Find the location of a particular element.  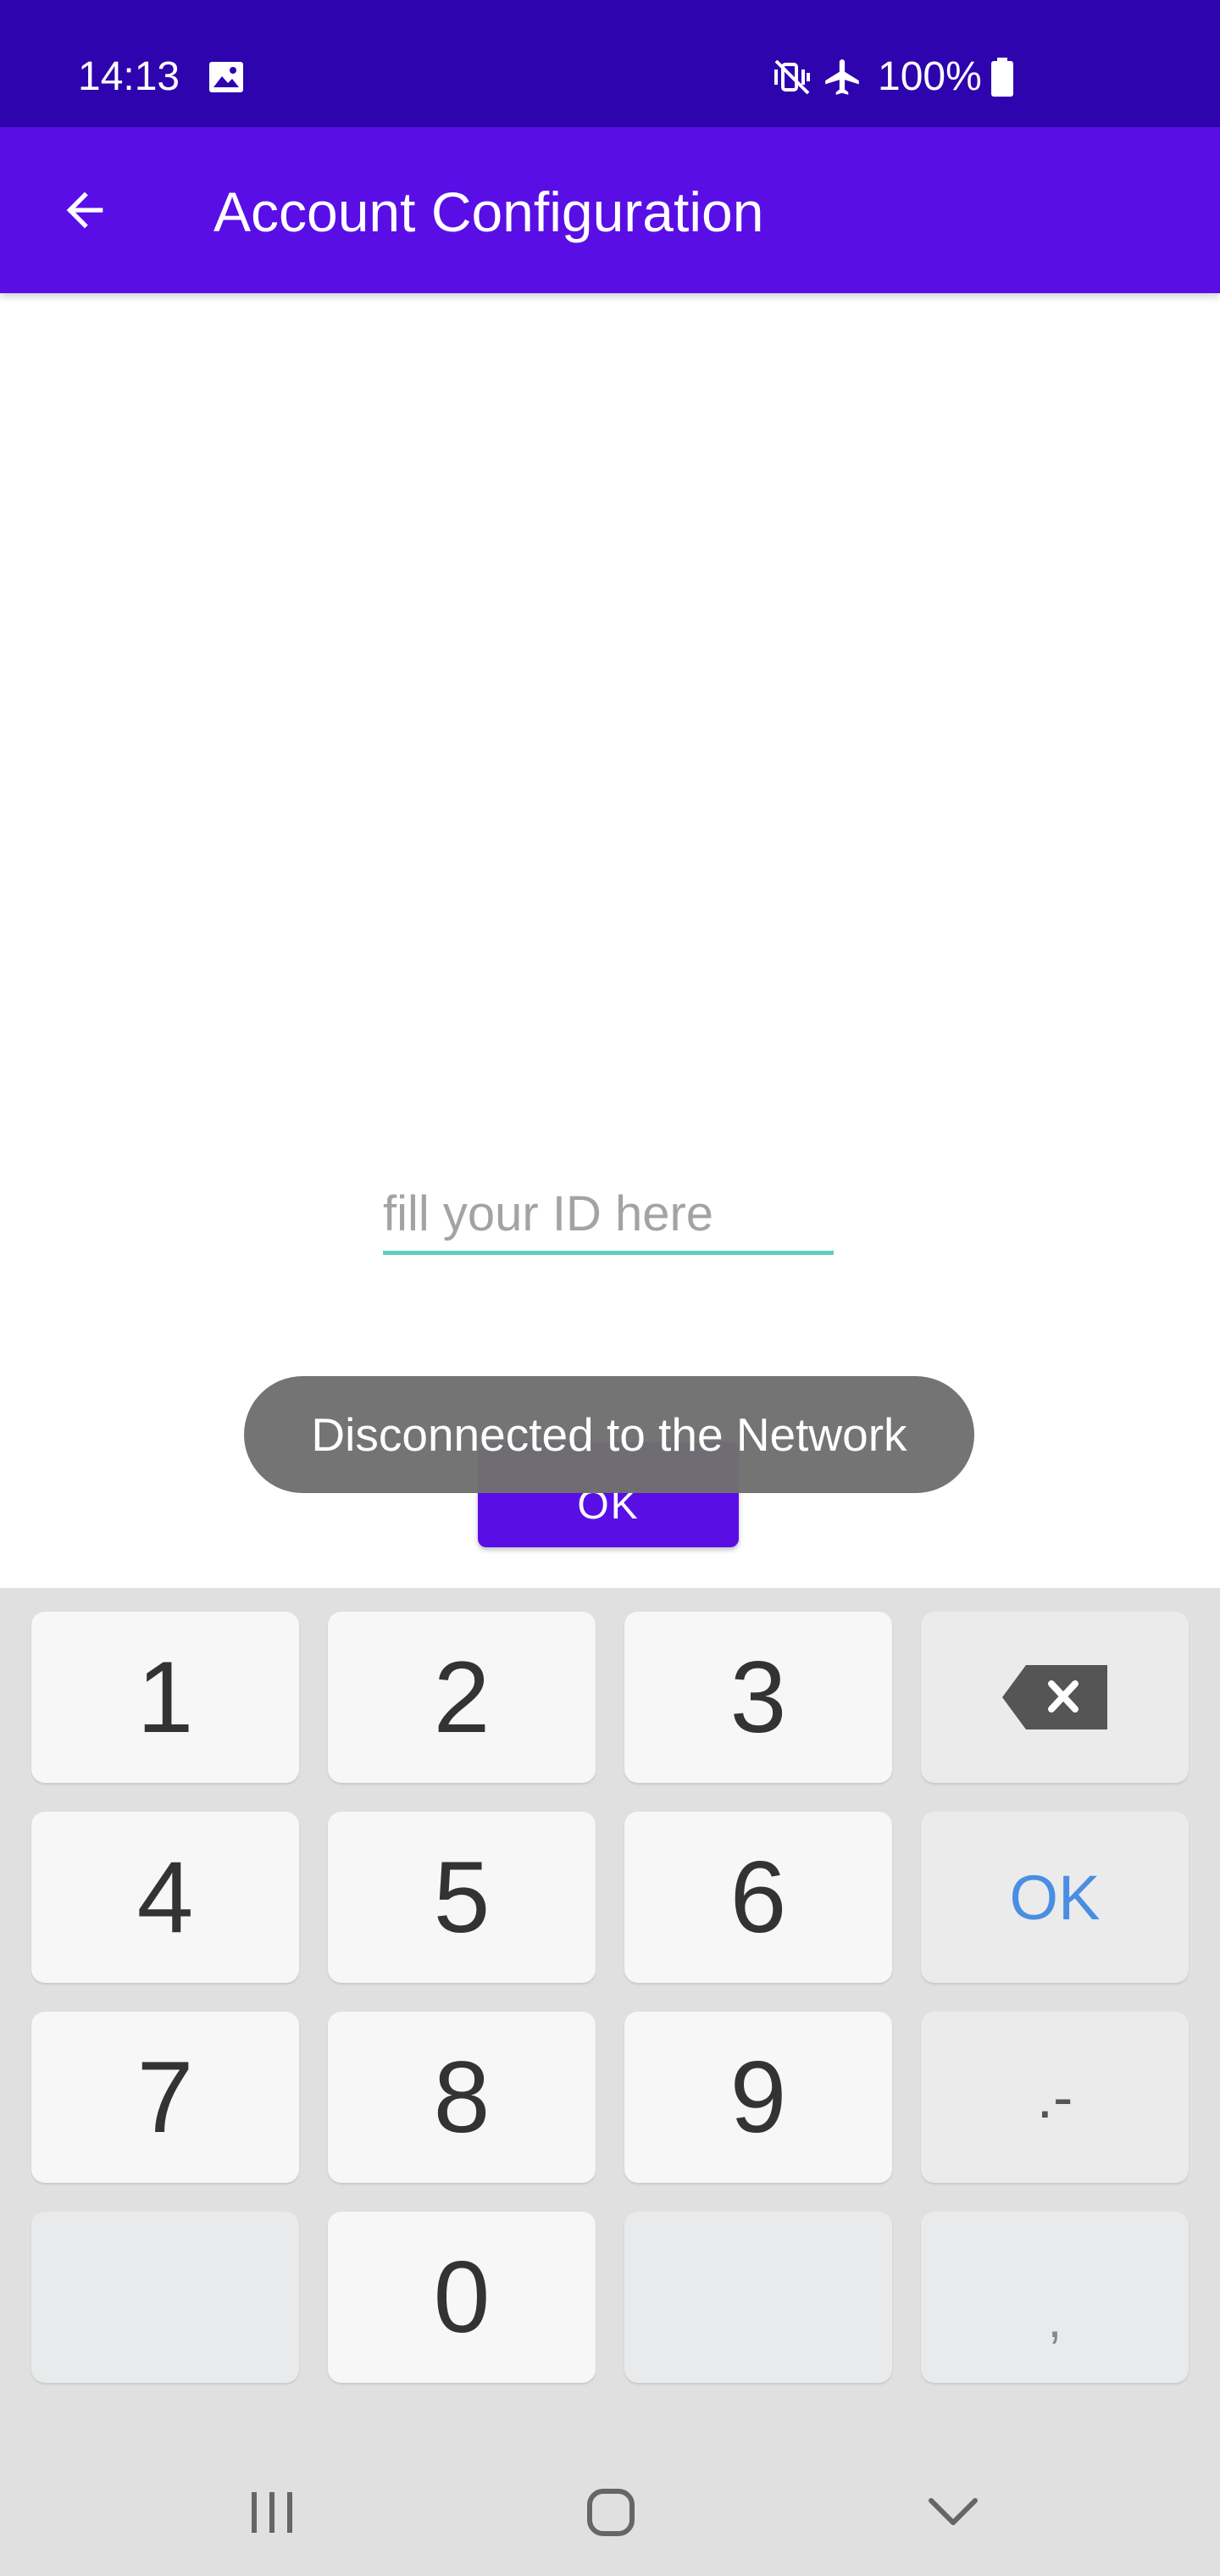

key-comma: , is located at coordinates (1055, 2297).